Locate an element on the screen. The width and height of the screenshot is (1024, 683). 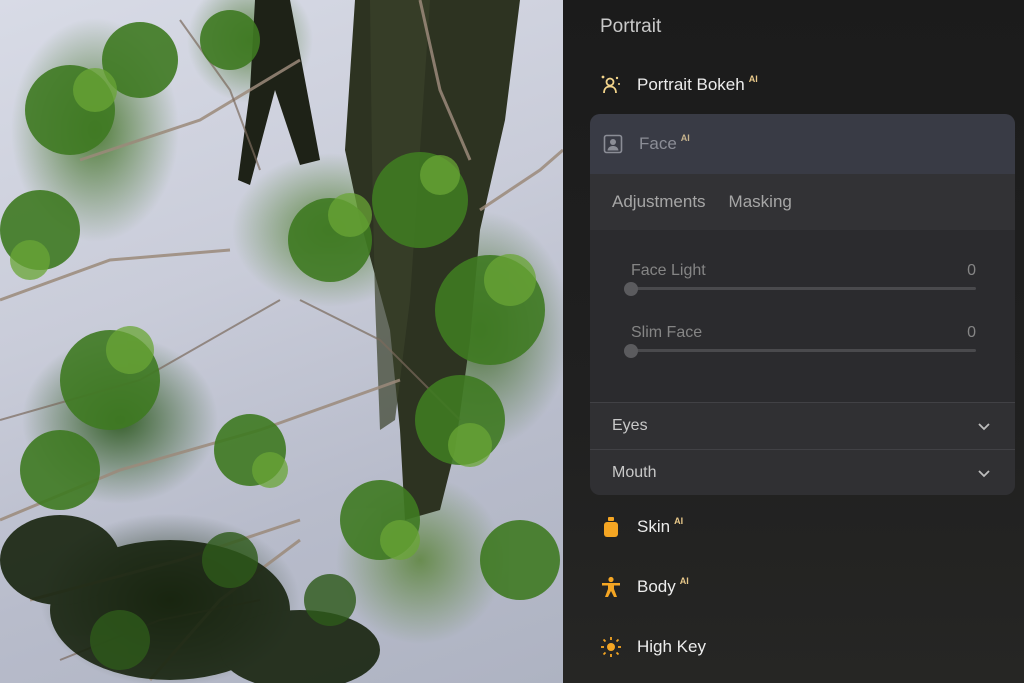
tool-face: Face AI is located at coordinates (802, 144).